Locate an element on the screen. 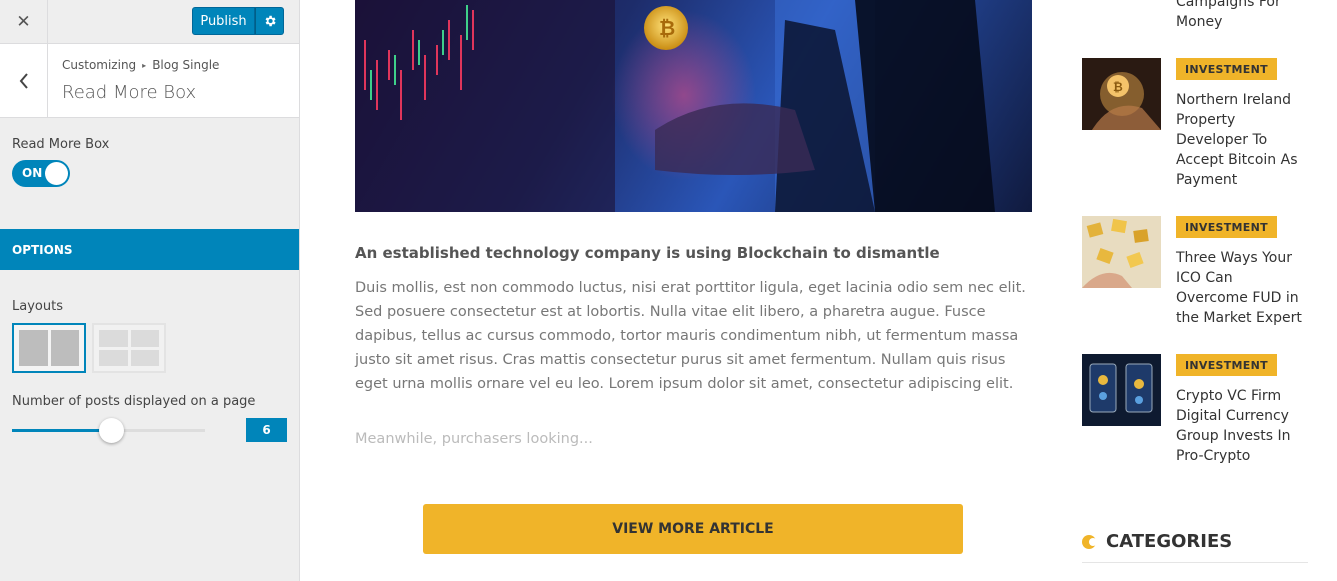 This screenshot has height=581, width=1337. triangle-right-icon: ▸ is located at coordinates (144, 65).